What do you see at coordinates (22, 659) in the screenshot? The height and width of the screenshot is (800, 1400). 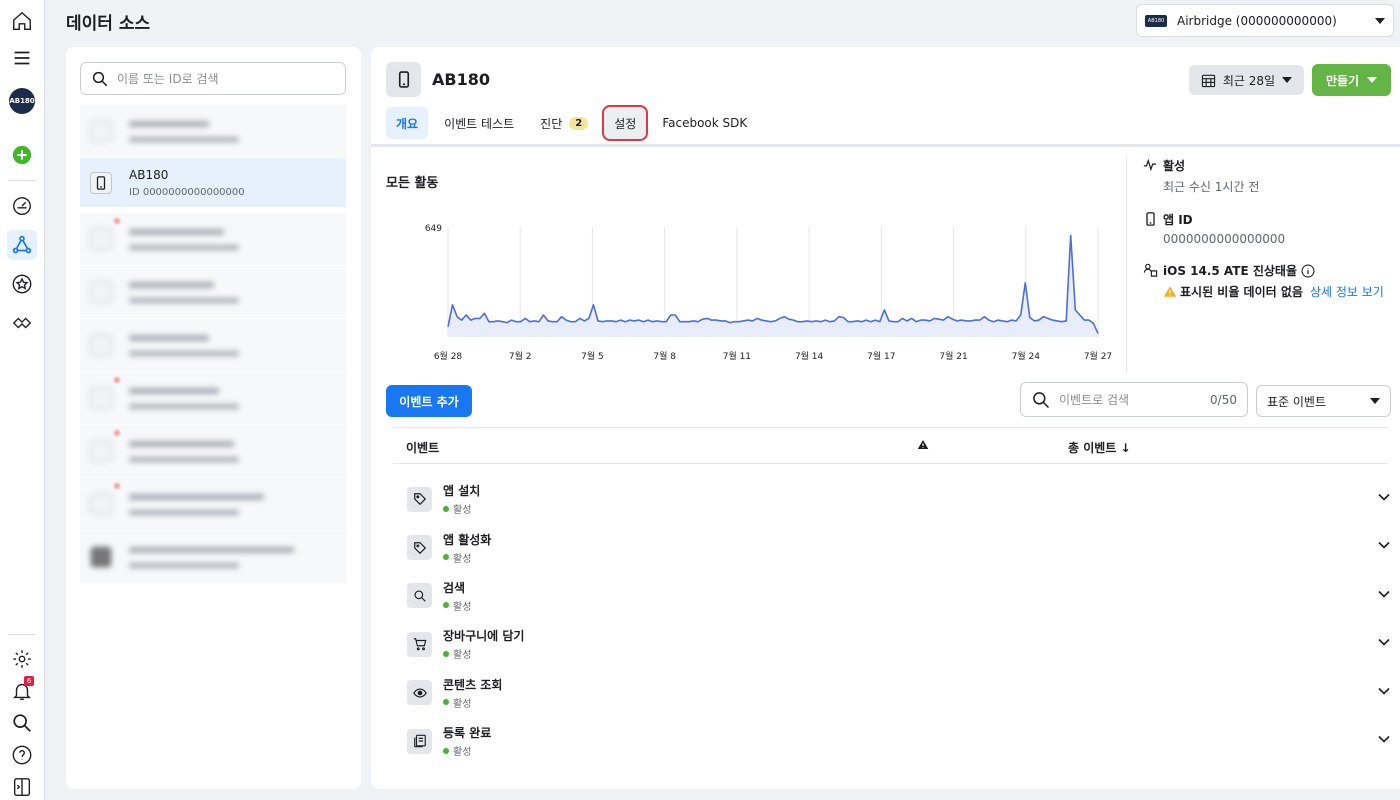 I see `settings-icon` at bounding box center [22, 659].